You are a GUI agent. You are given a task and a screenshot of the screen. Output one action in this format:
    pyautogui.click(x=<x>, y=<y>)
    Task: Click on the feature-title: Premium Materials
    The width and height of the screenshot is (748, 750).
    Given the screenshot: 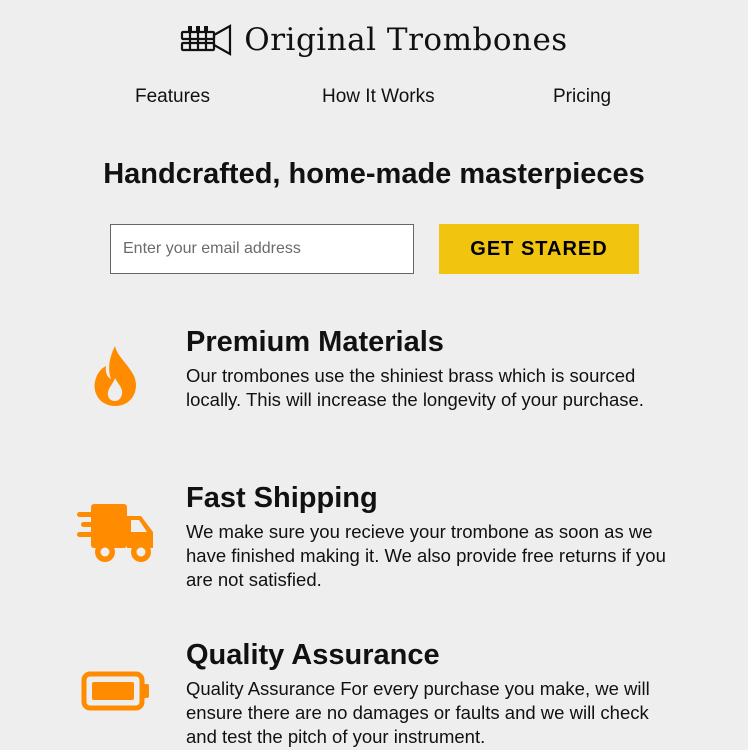 What is the action you would take?
    pyautogui.click(x=315, y=342)
    